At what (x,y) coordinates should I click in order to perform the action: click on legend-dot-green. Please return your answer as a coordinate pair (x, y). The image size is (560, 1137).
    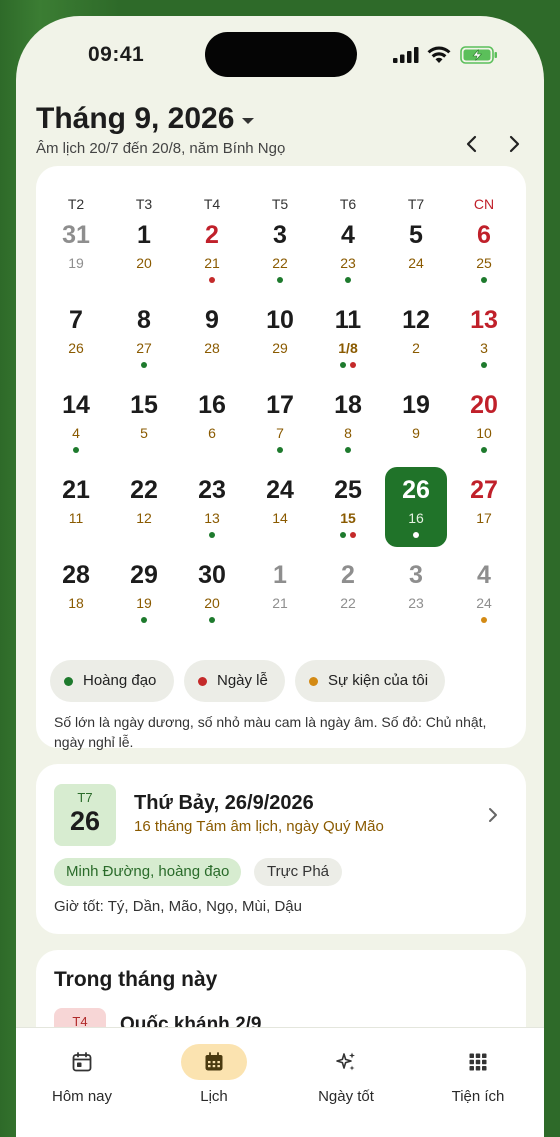
    Looking at the image, I should click on (68, 681).